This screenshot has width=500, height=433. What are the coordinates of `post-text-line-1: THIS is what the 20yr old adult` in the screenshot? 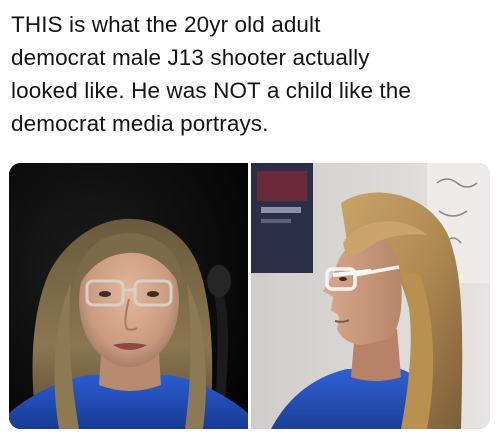 It's located at (166, 24).